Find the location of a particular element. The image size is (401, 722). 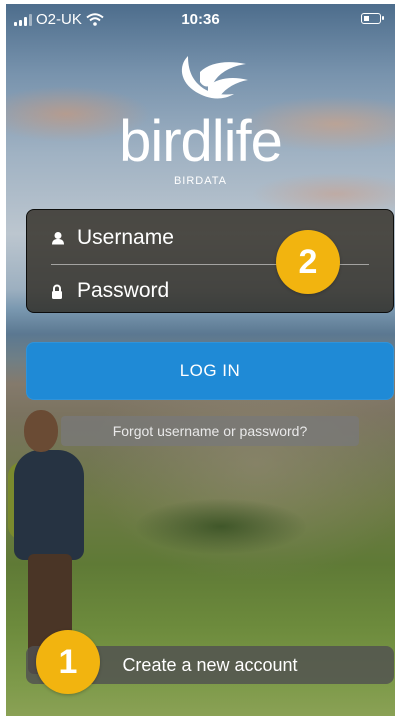

hiker-head is located at coordinates (41, 431).